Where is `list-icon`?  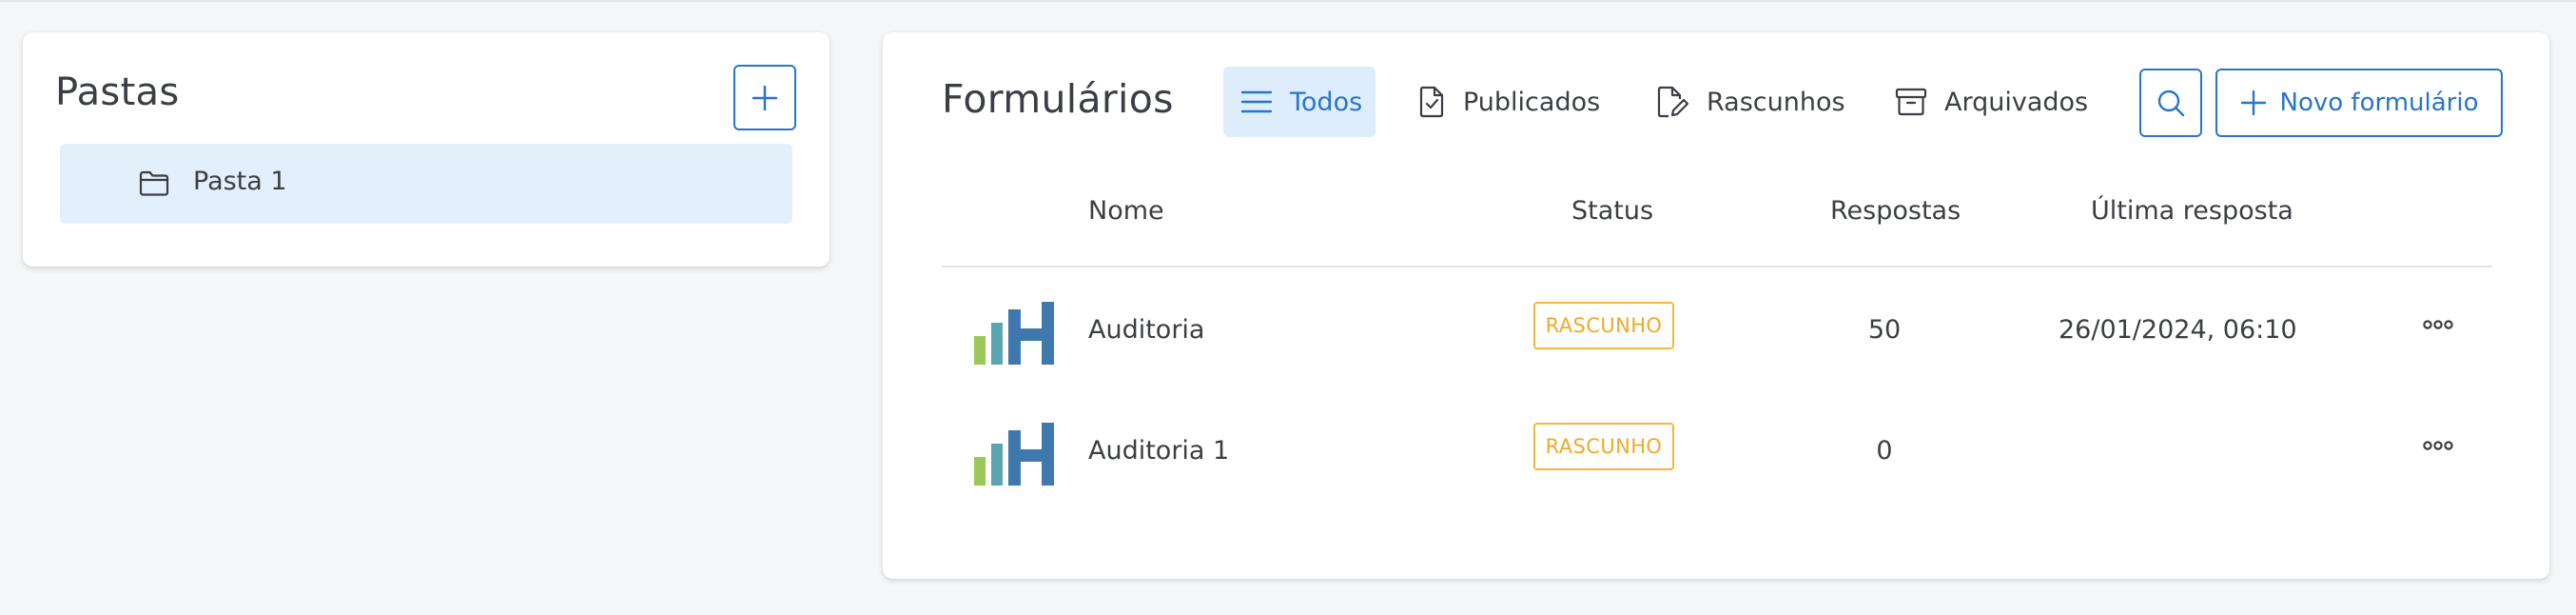
list-icon is located at coordinates (1257, 101).